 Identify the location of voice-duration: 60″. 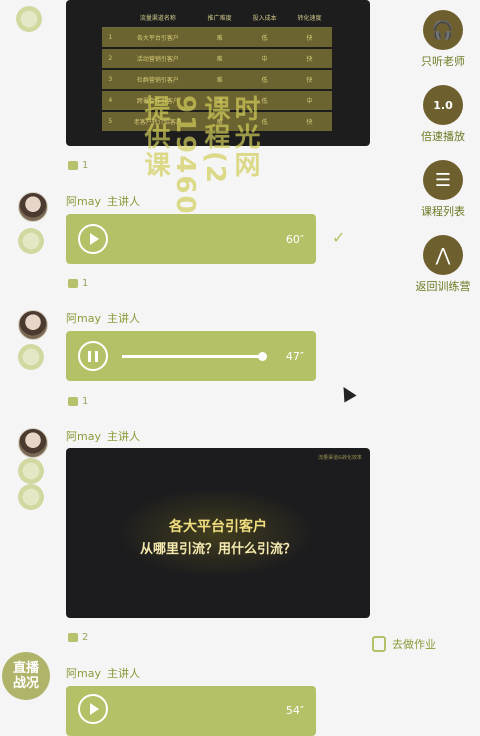
(294, 239).